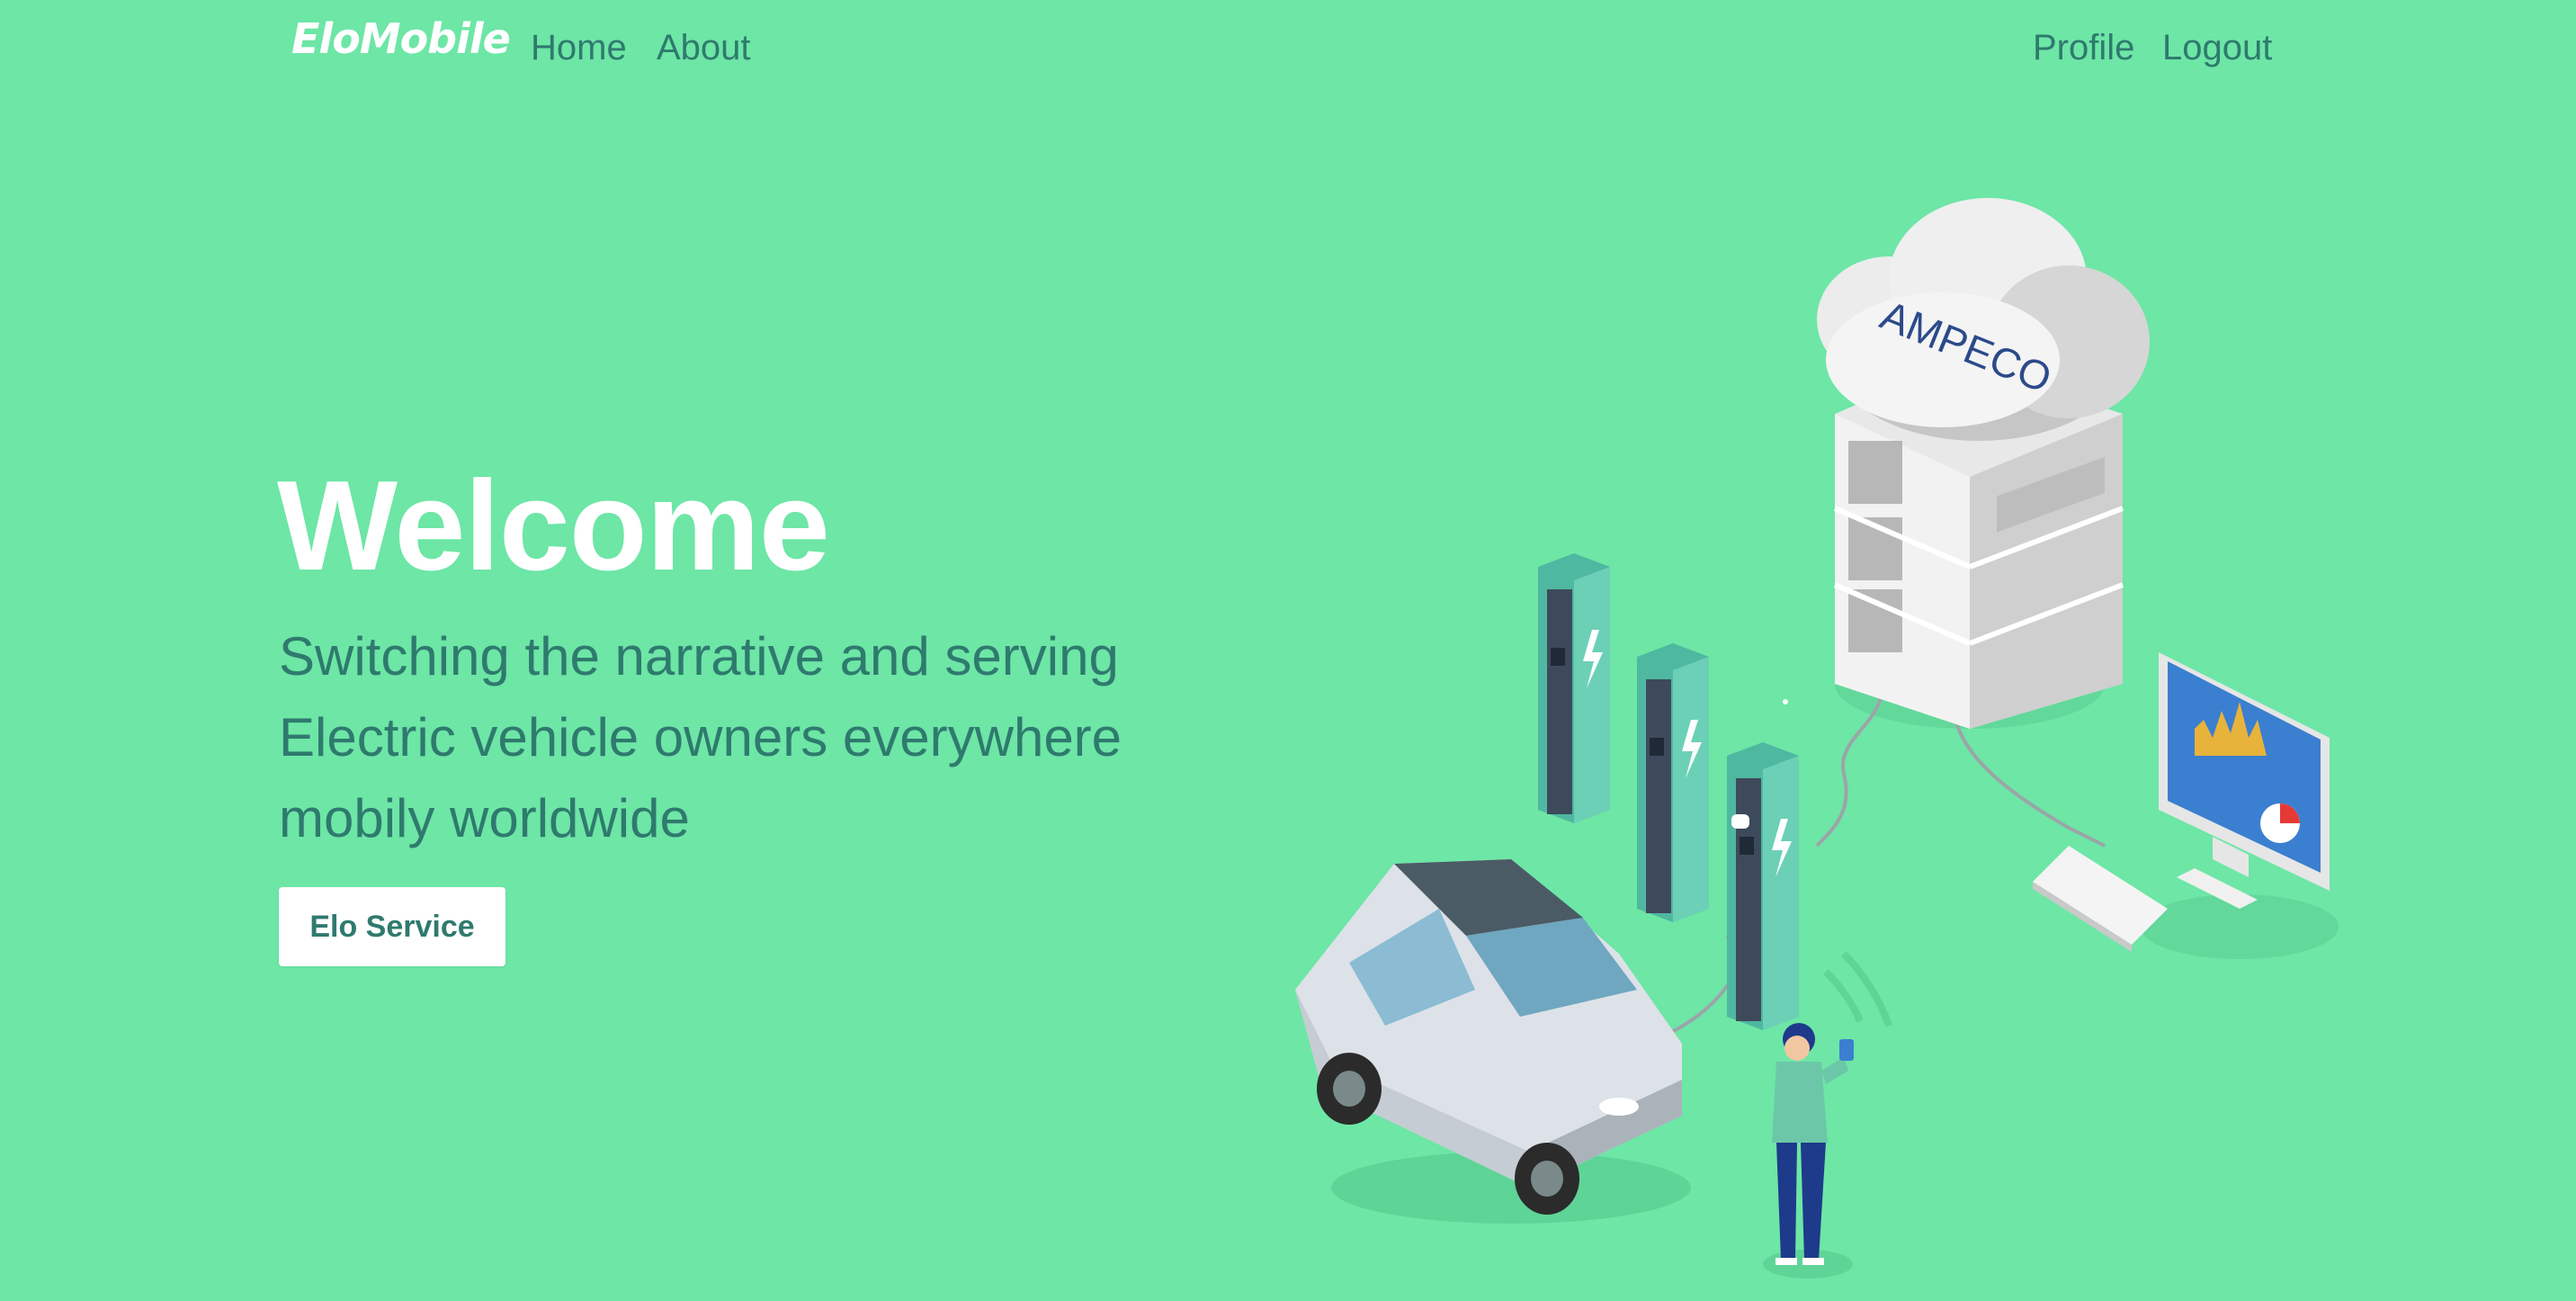 Image resolution: width=2576 pixels, height=1301 pixels. I want to click on hero-subtitle-line: Switching the narrative and serving, so click(699, 656).